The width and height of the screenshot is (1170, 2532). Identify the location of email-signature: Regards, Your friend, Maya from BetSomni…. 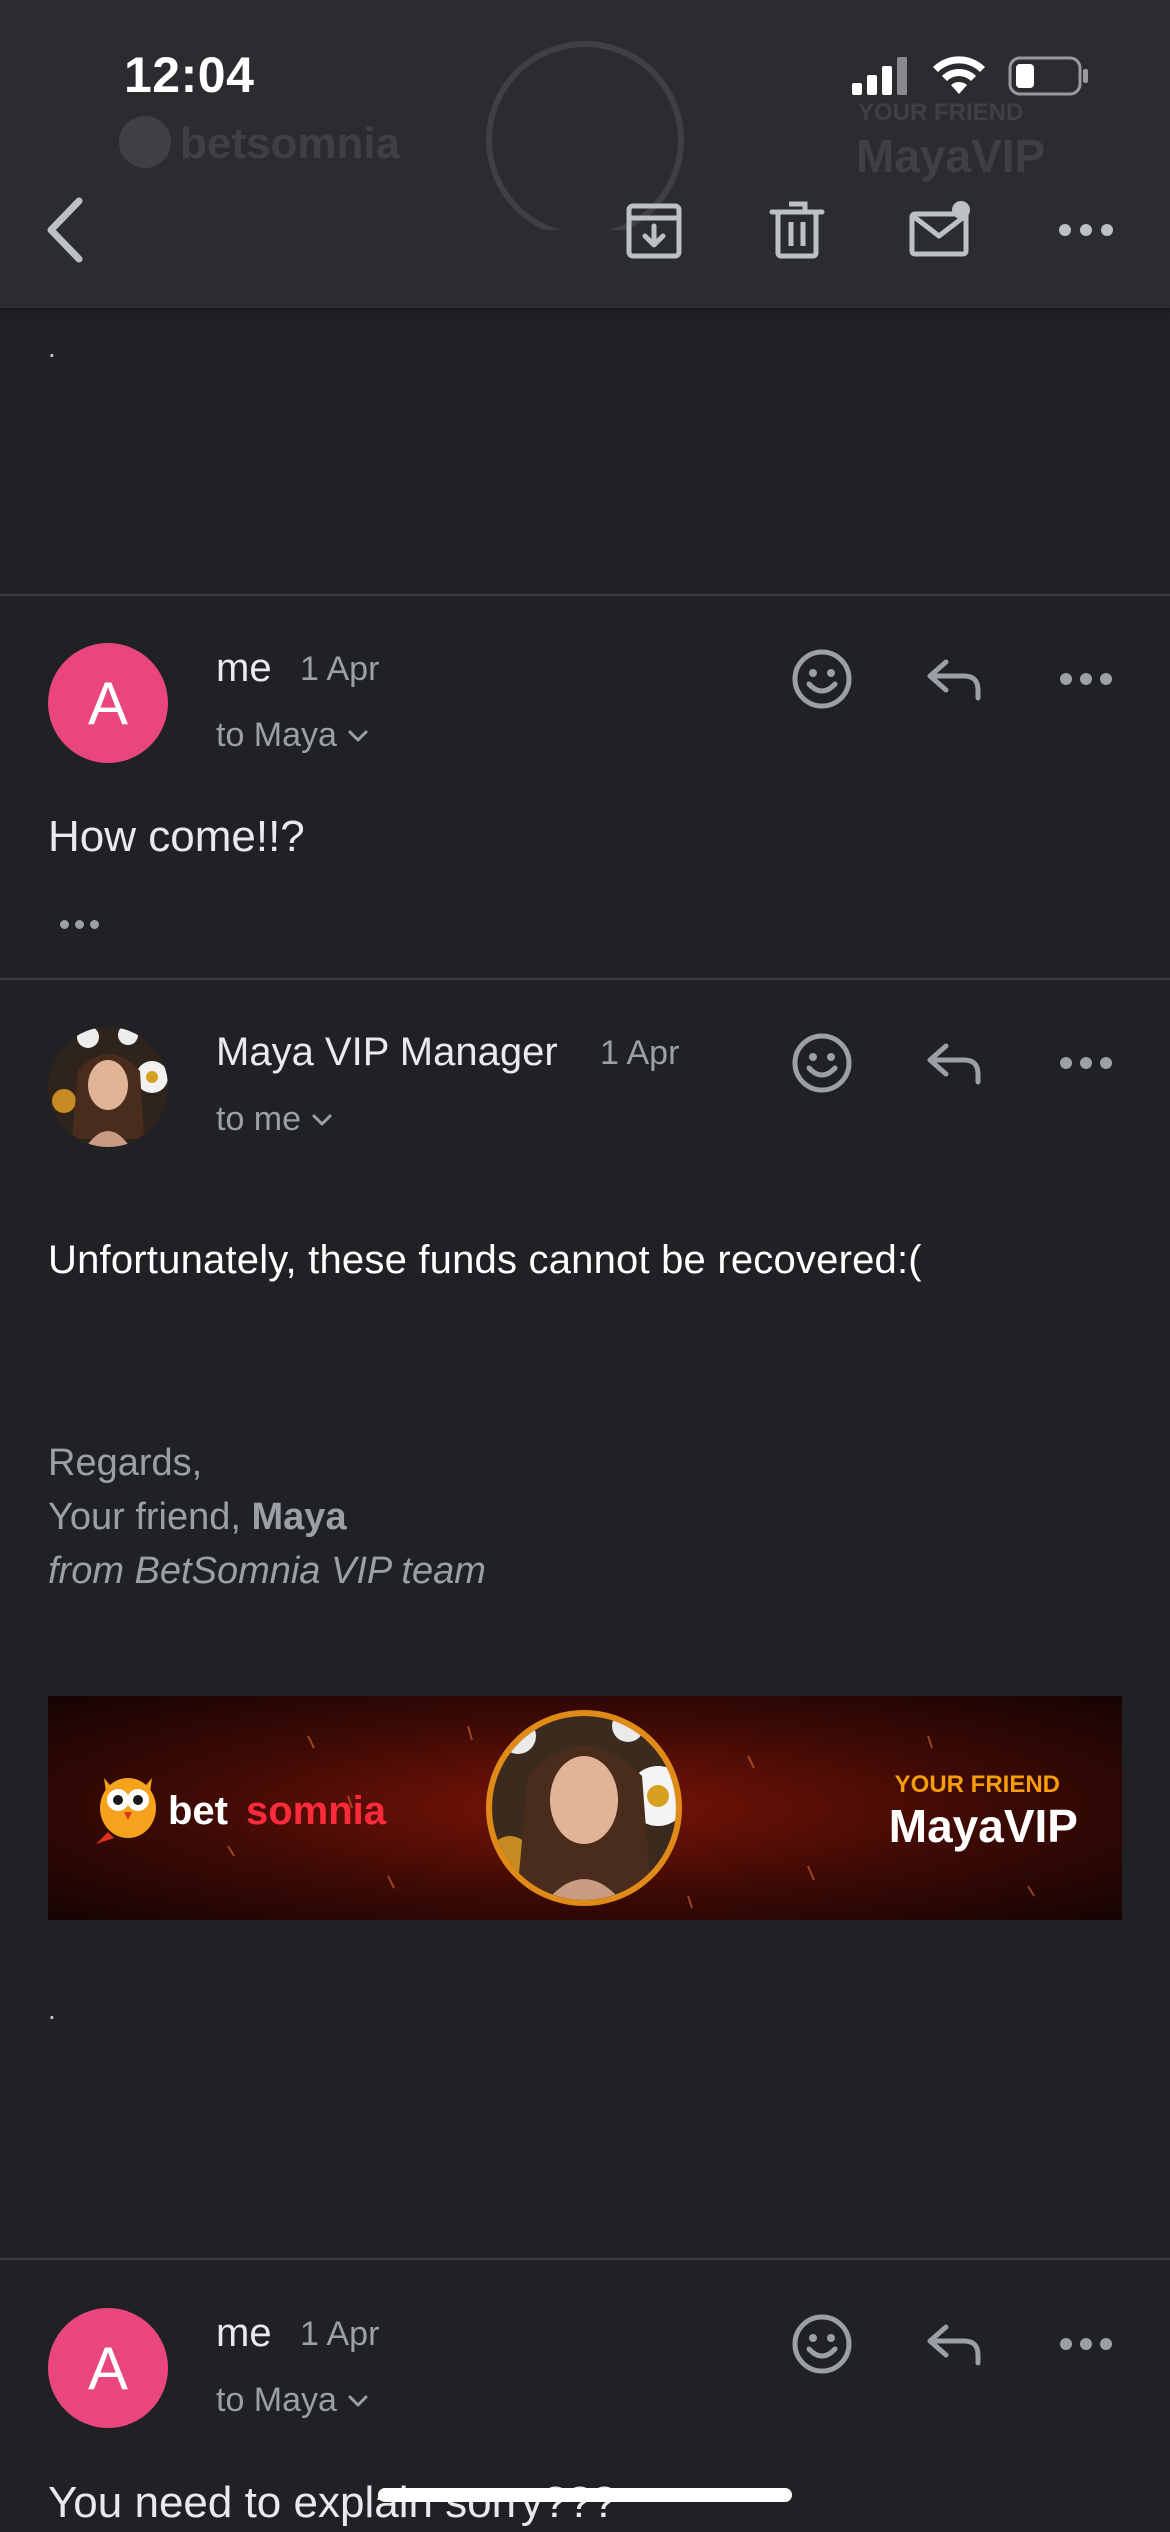
(267, 1517).